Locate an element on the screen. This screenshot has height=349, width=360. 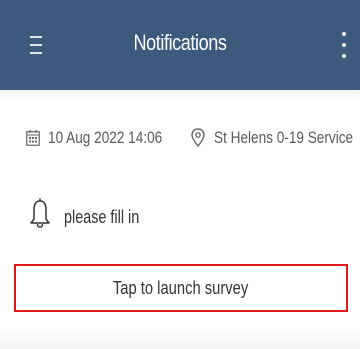
notification-date: 10 Aug 2022 14:06 is located at coordinates (105, 137).